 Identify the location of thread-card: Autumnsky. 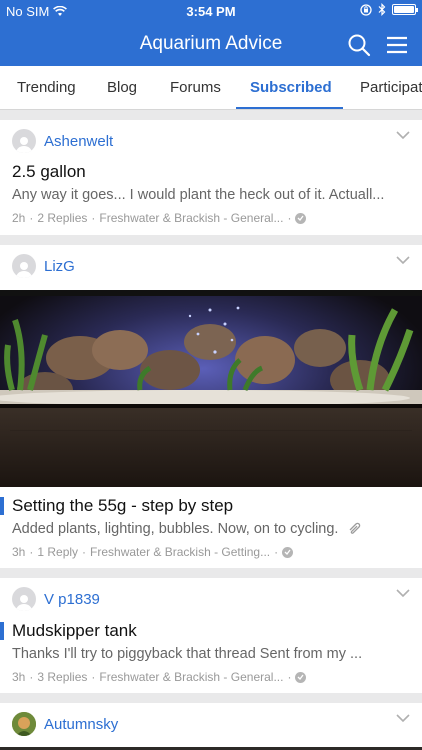
(211, 726).